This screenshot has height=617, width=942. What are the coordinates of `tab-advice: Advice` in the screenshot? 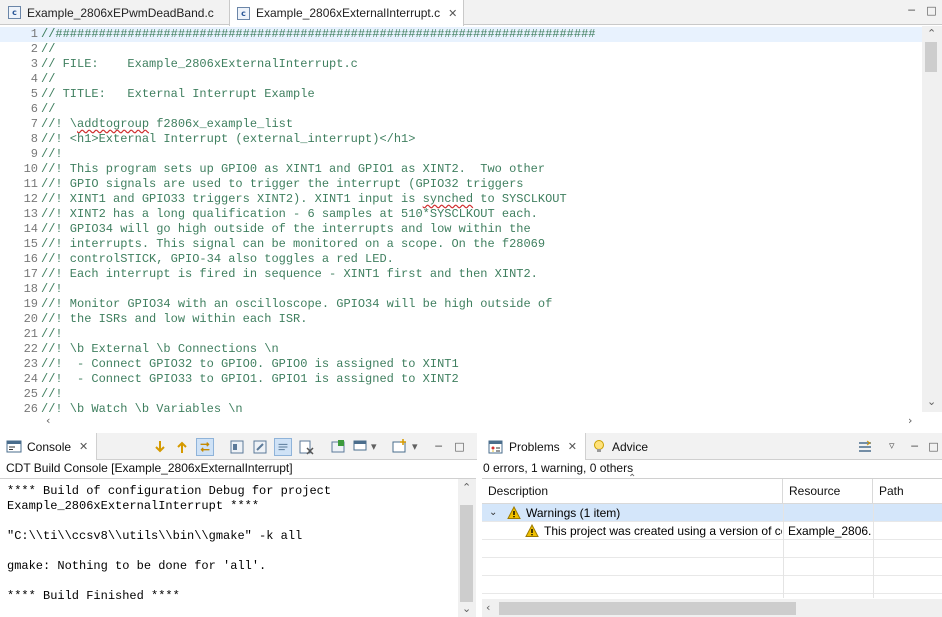 It's located at (620, 446).